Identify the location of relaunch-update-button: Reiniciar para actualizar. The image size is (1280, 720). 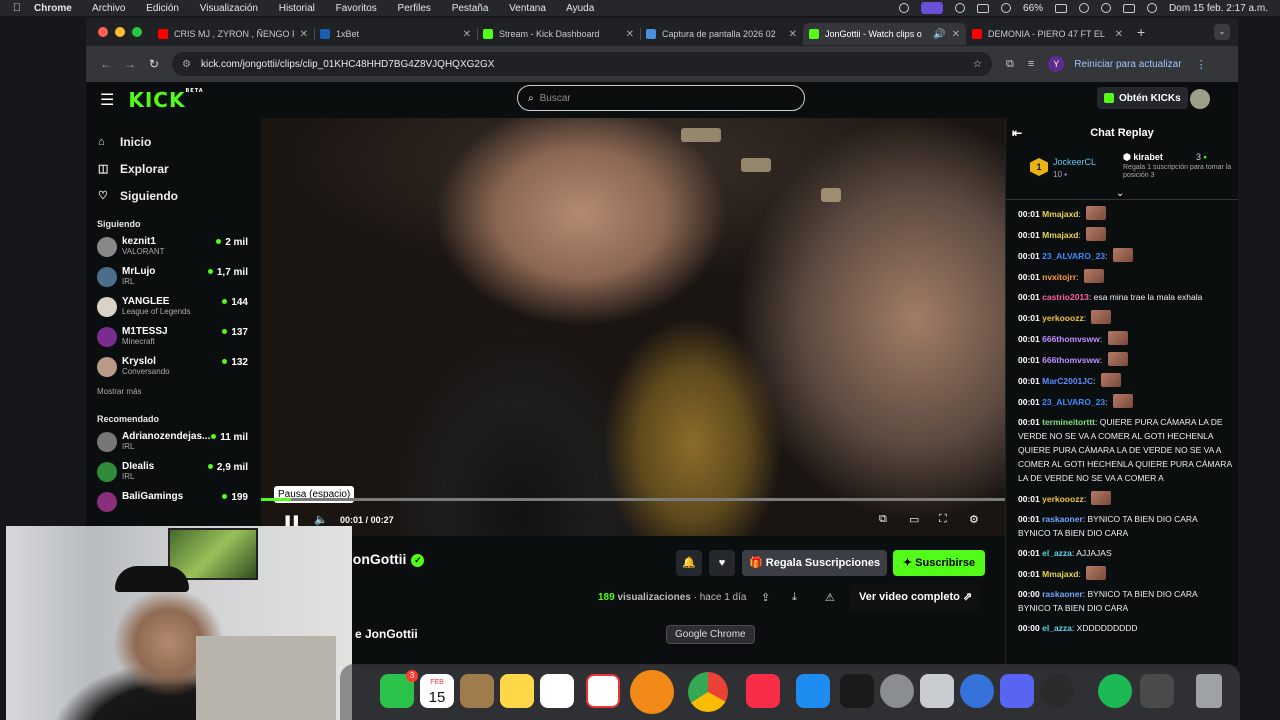
(1127, 64).